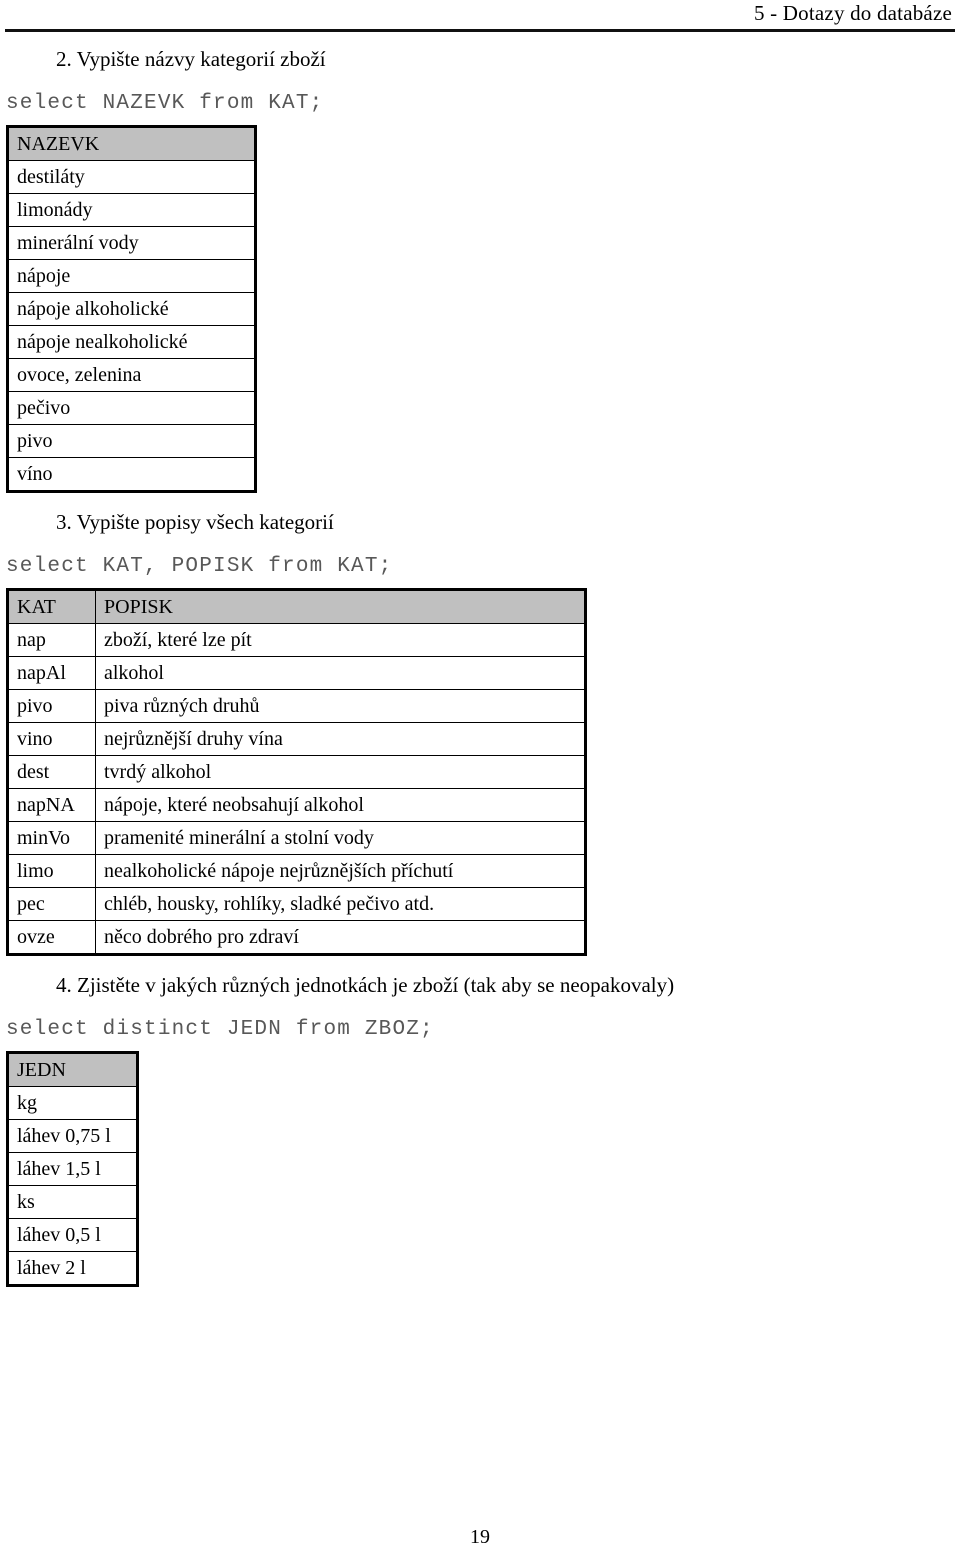  Describe the element at coordinates (51, 805) in the screenshot. I see `cell-kat: napNA` at that location.